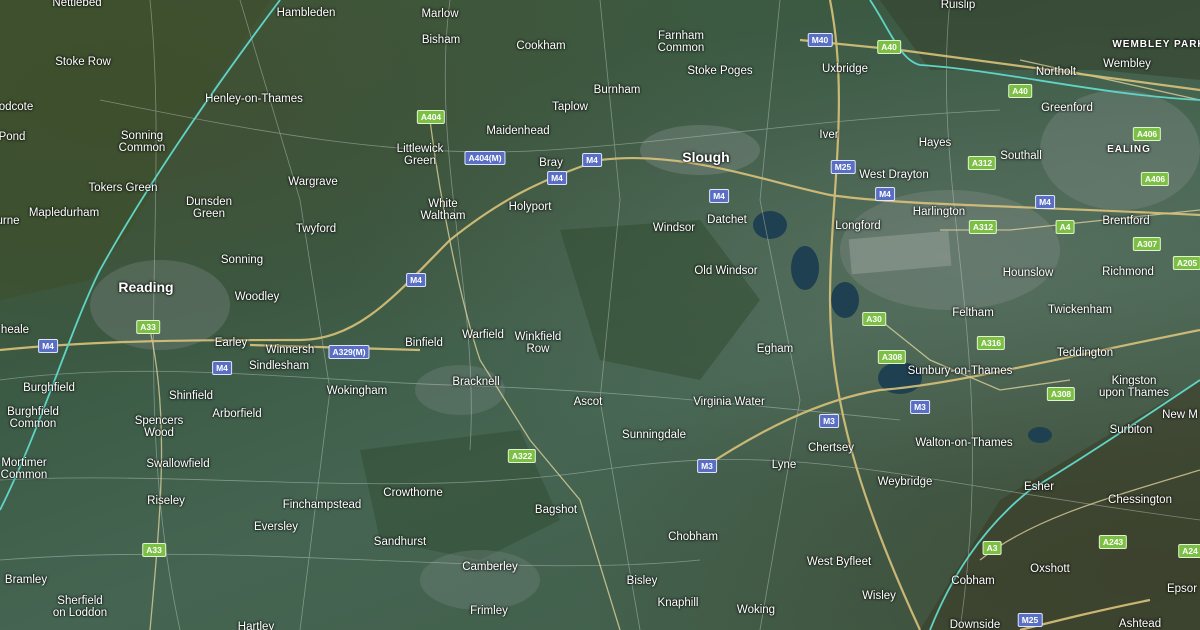 Image resolution: width=1200 pixels, height=630 pixels. I want to click on place-label-binfield: Binfield, so click(424, 343).